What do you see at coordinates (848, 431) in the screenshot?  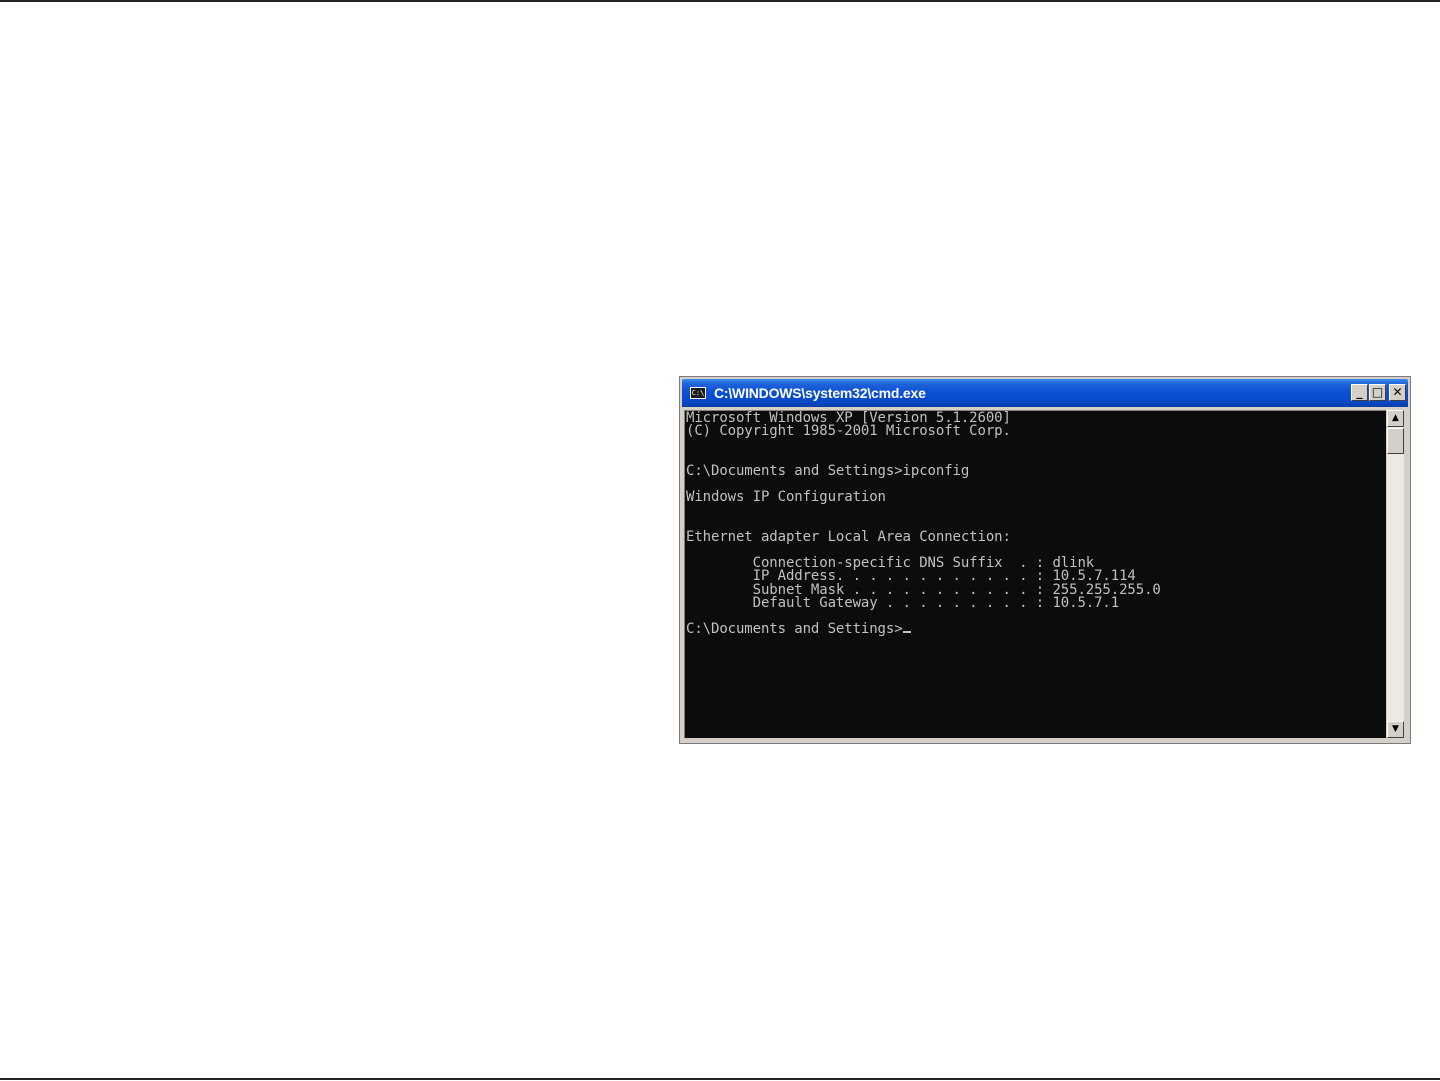 I see `console-line: (C) Copyright 1985-2001 Microsoft Corp.` at bounding box center [848, 431].